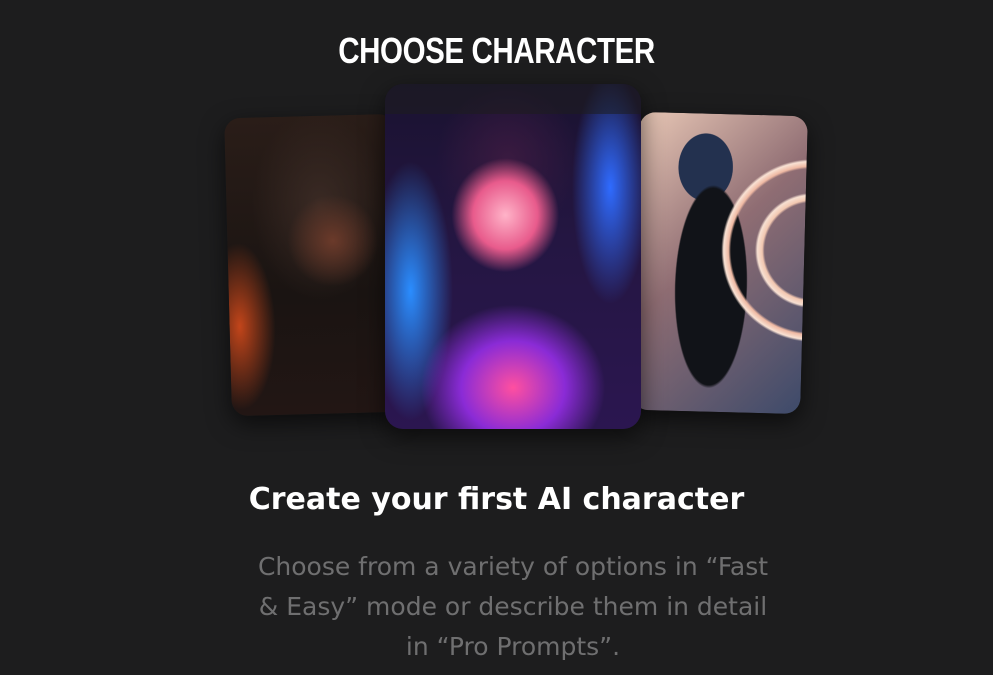  I want to click on character-card-center, so click(513, 256).